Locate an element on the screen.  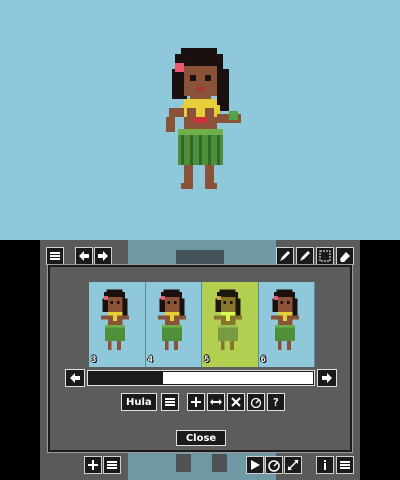
info-button is located at coordinates (325, 465).